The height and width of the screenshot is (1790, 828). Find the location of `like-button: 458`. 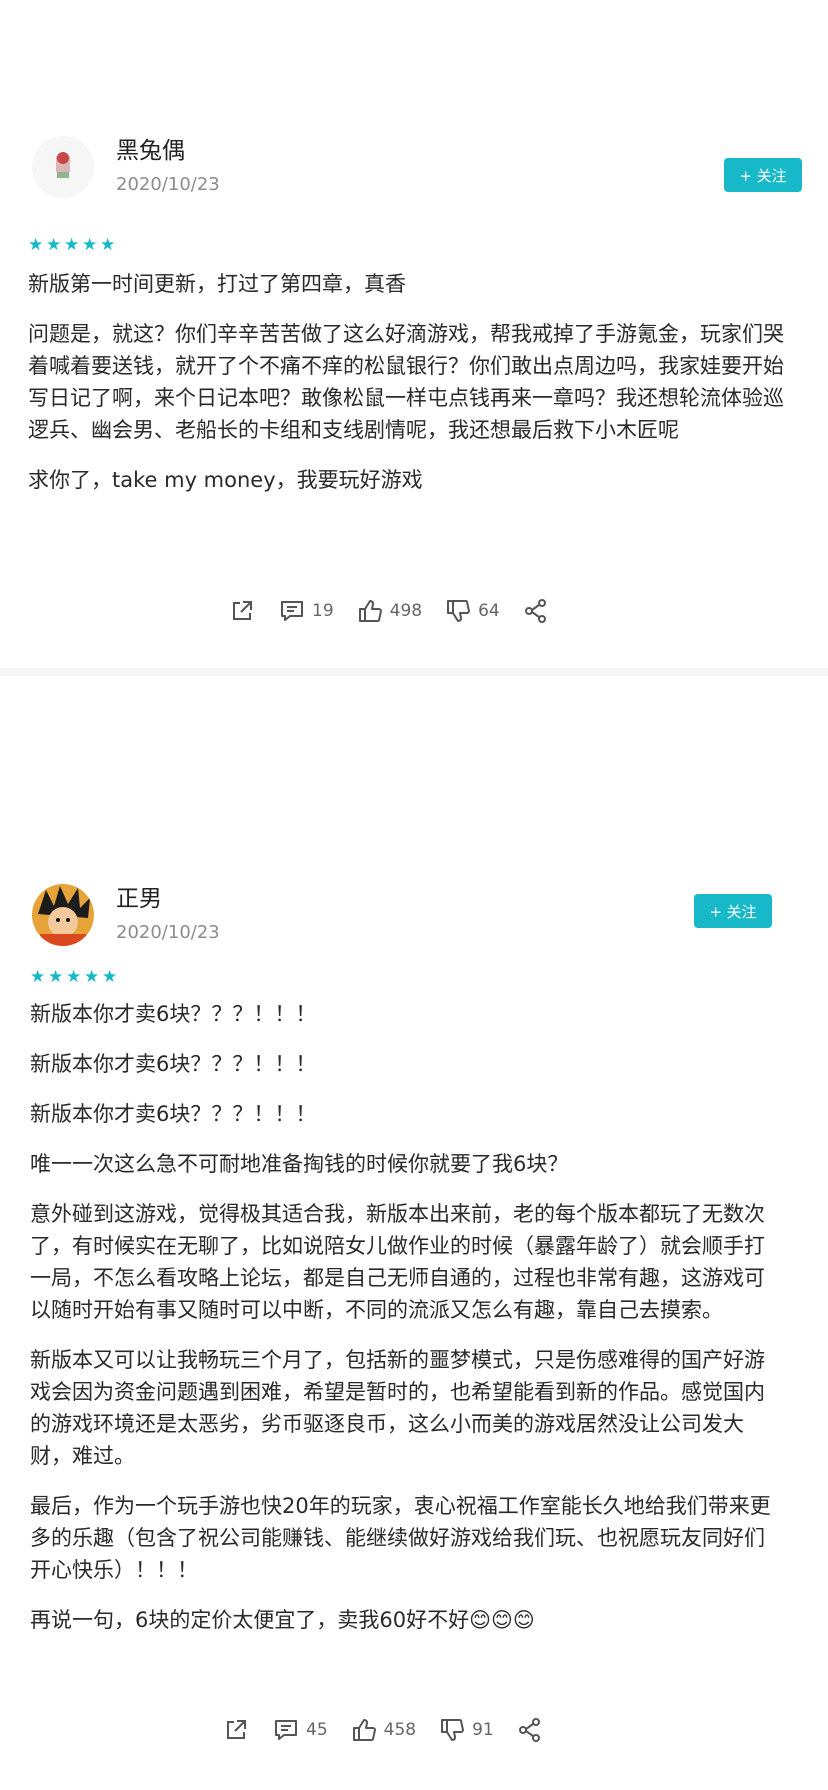

like-button: 458 is located at coordinates (383, 1730).